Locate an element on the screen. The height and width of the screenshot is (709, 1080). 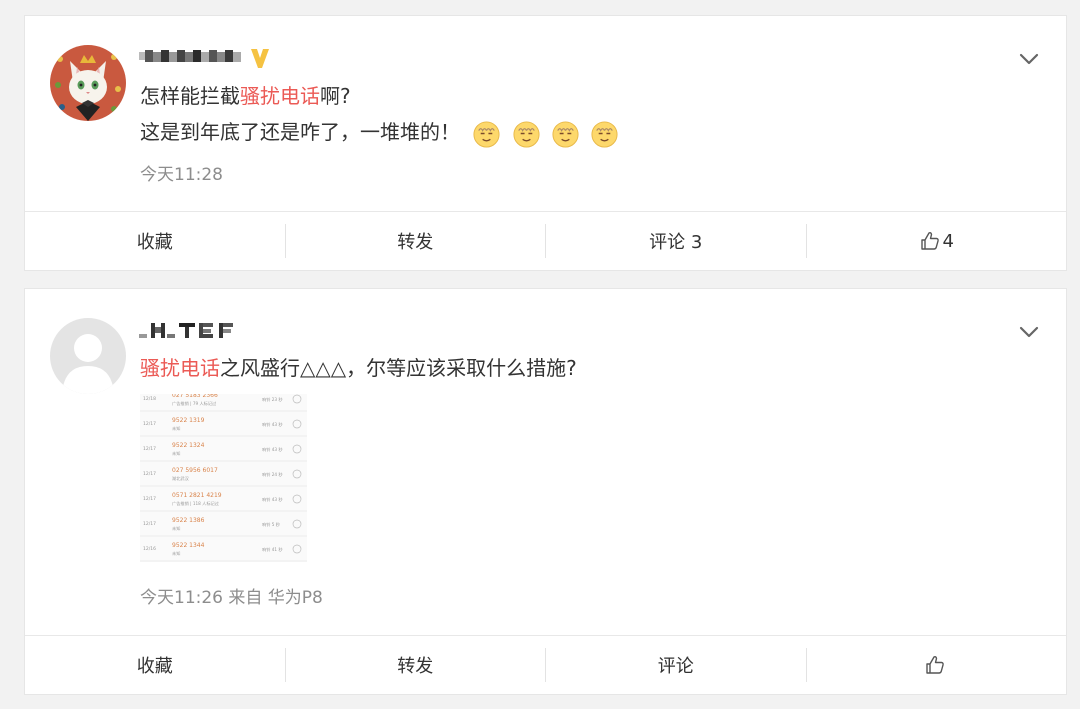
post-text-line-1: 怎样能拦截骚扰电话啊? is located at coordinates (245, 96).